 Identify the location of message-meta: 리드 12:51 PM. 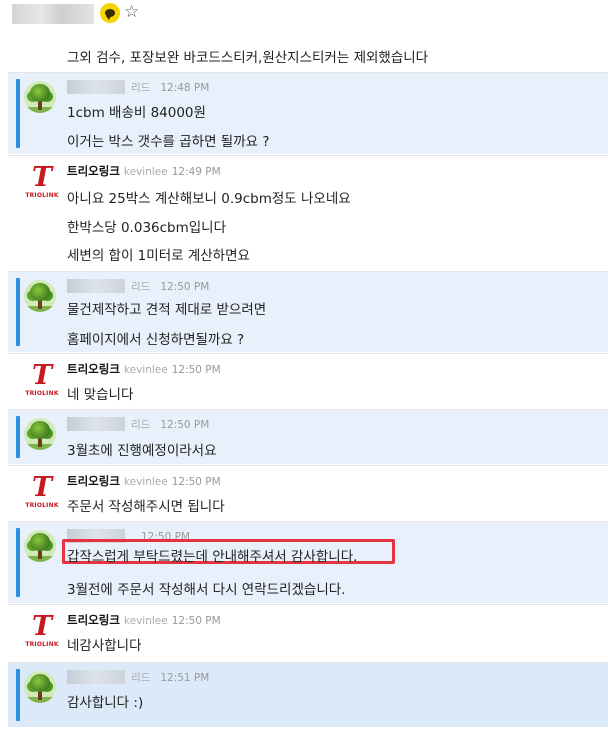
(138, 677).